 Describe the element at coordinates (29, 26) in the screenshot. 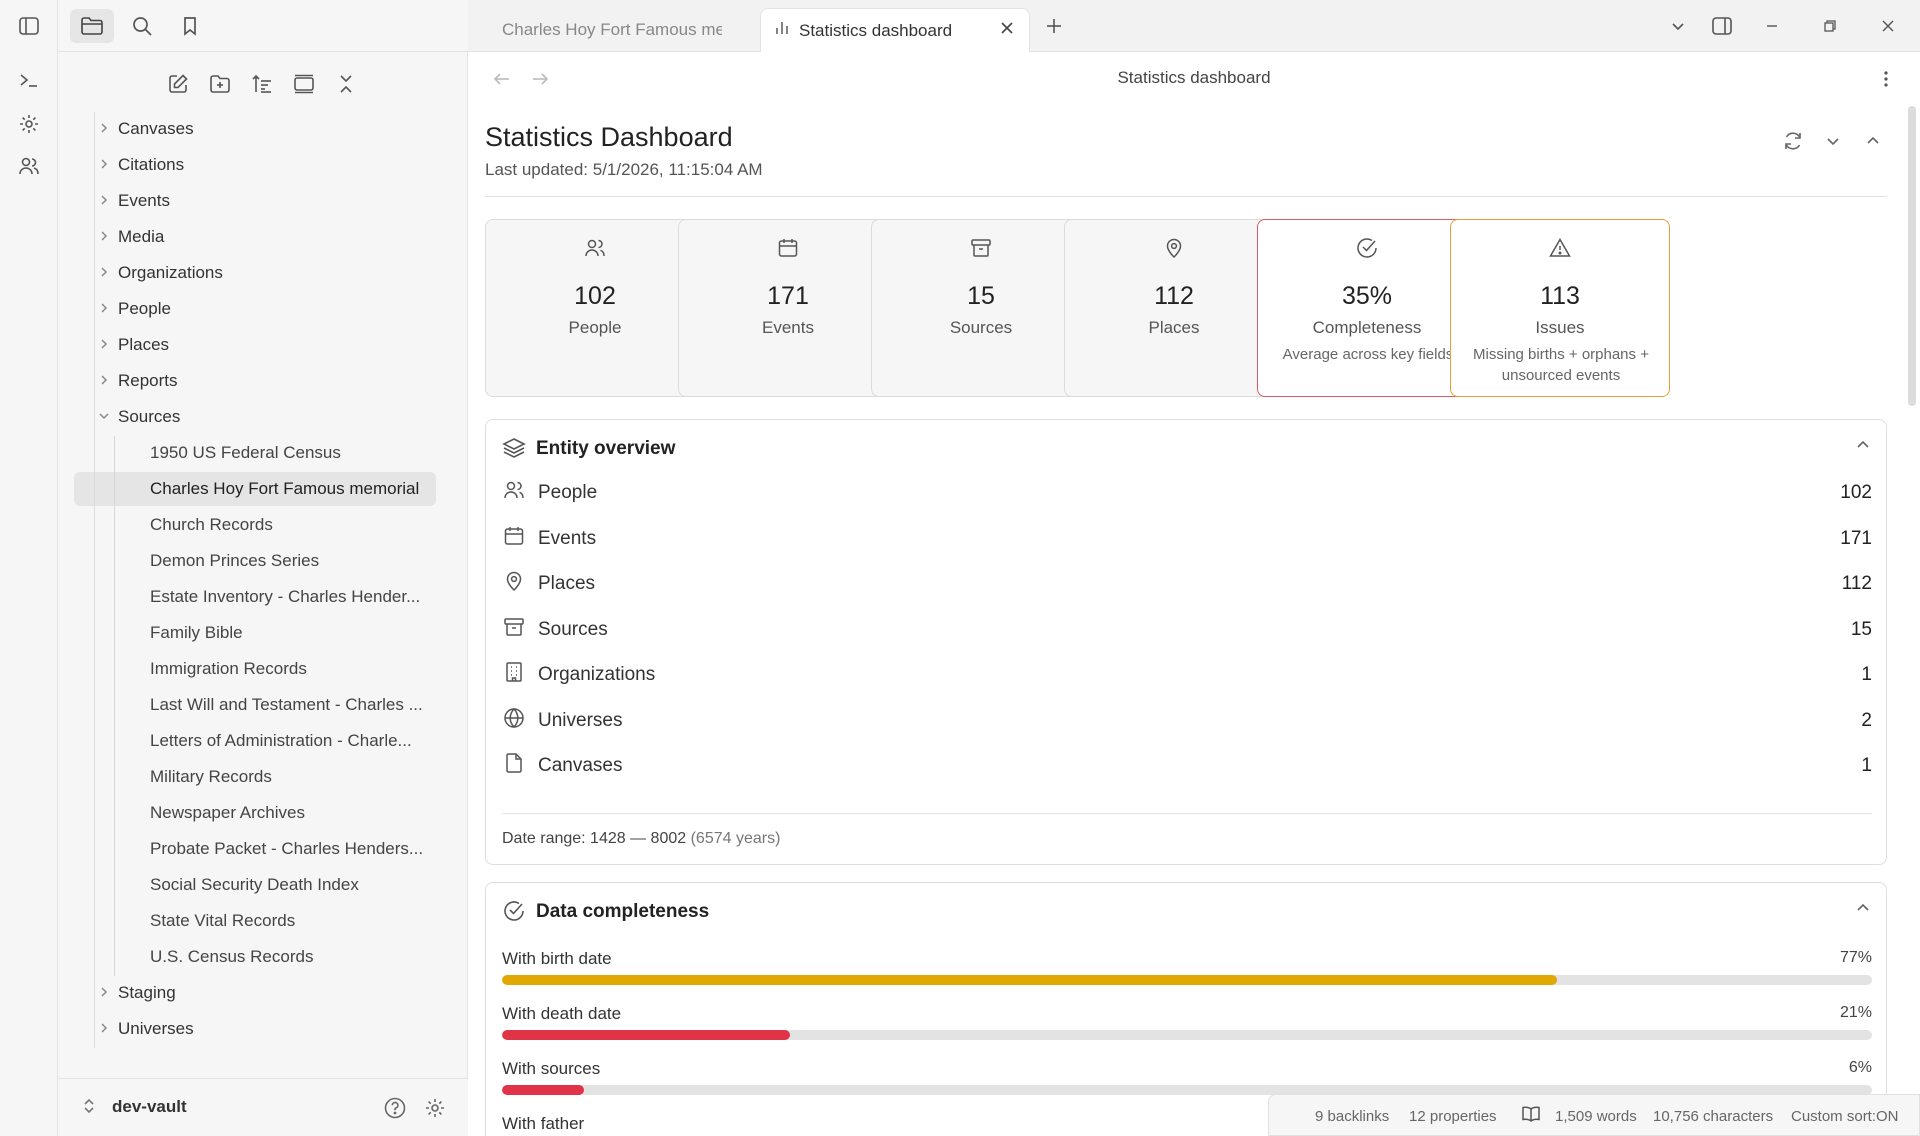

I see `sidebar-toggle-icon` at that location.